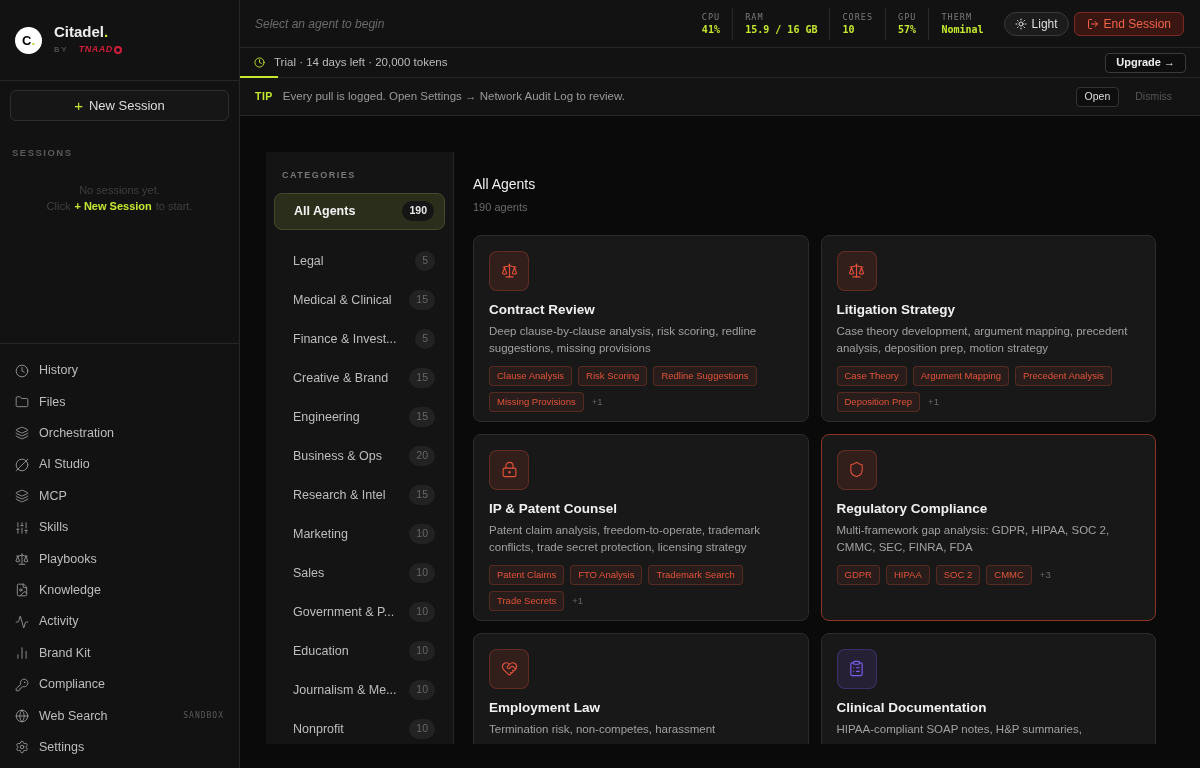 This screenshot has width=1200, height=768. I want to click on tag: Patent Claims, so click(527, 574).